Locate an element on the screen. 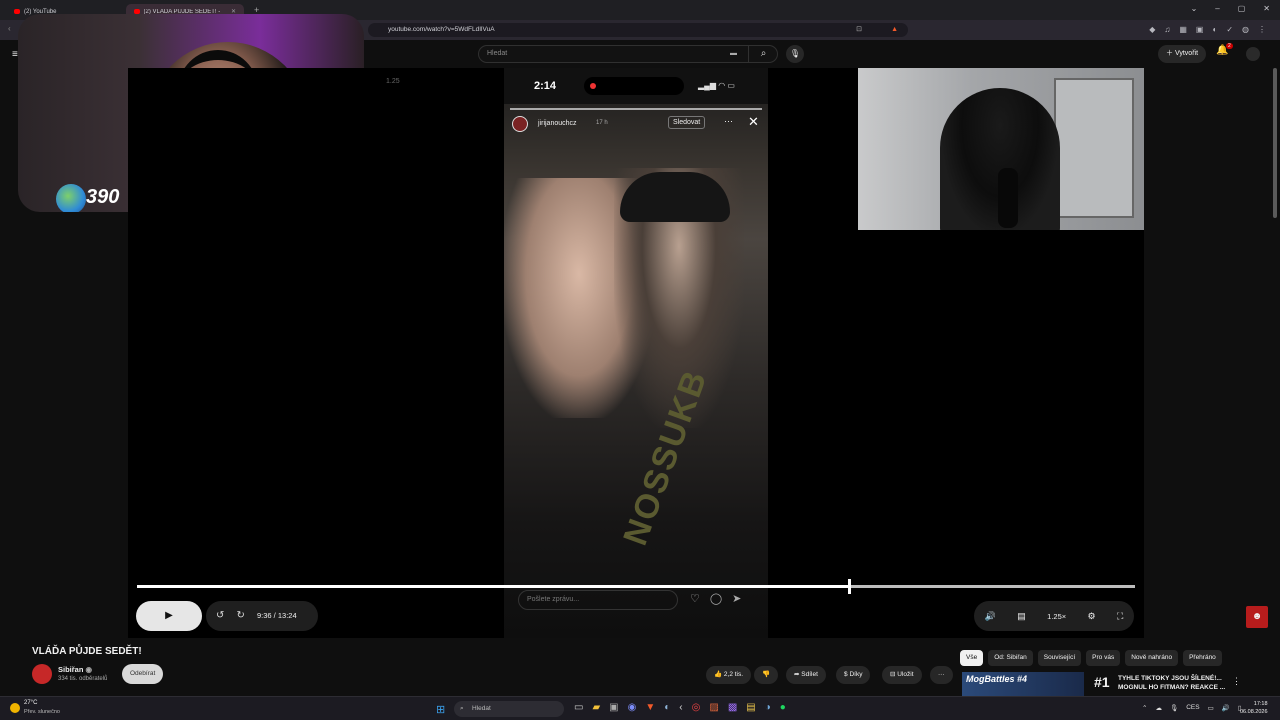 The width and height of the screenshot is (1280, 720). chip-all: Vše is located at coordinates (972, 658).